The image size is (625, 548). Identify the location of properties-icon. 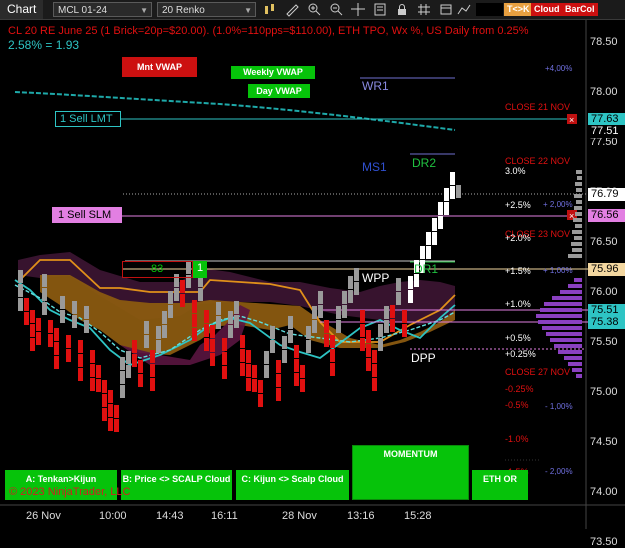
(380, 9).